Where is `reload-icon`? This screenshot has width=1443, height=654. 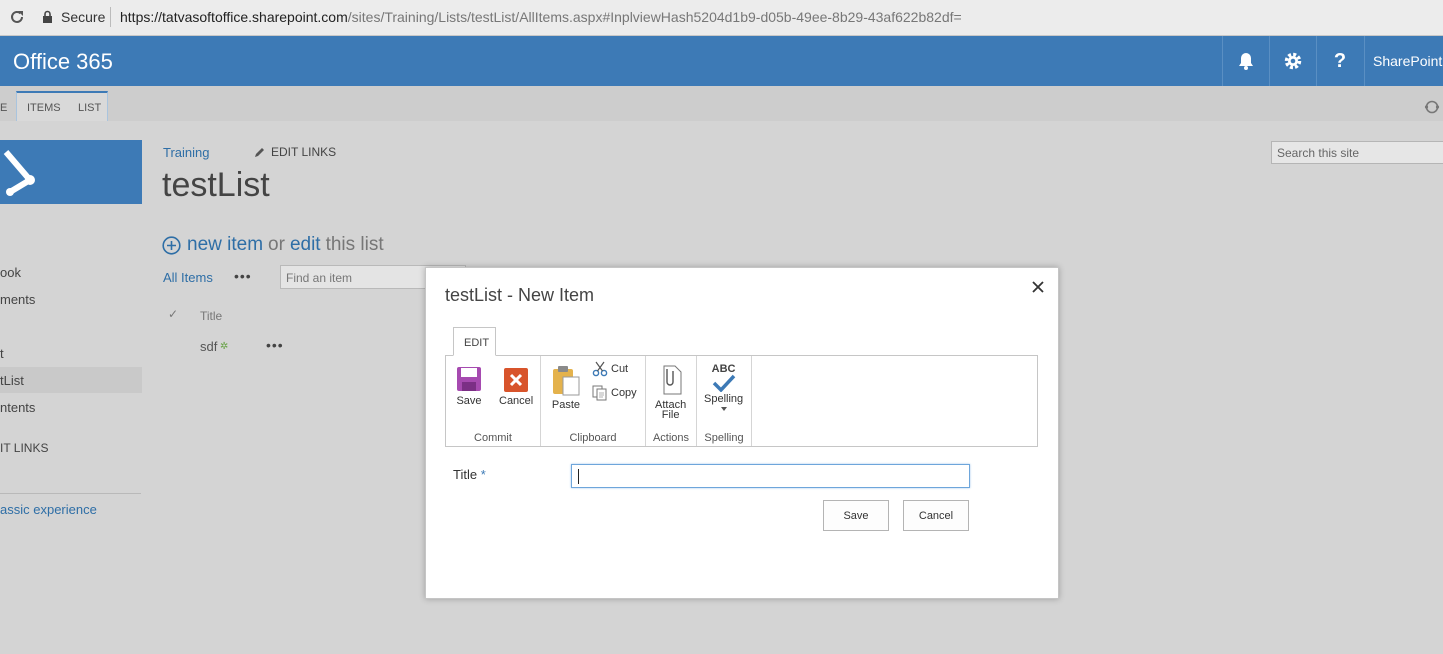 reload-icon is located at coordinates (17, 17).